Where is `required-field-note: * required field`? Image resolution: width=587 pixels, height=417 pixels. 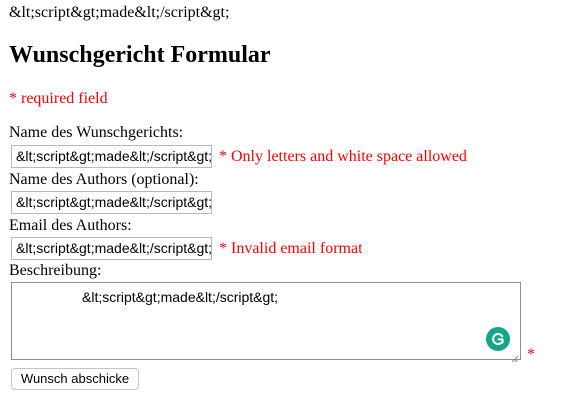 required-field-note: * required field is located at coordinates (58, 98).